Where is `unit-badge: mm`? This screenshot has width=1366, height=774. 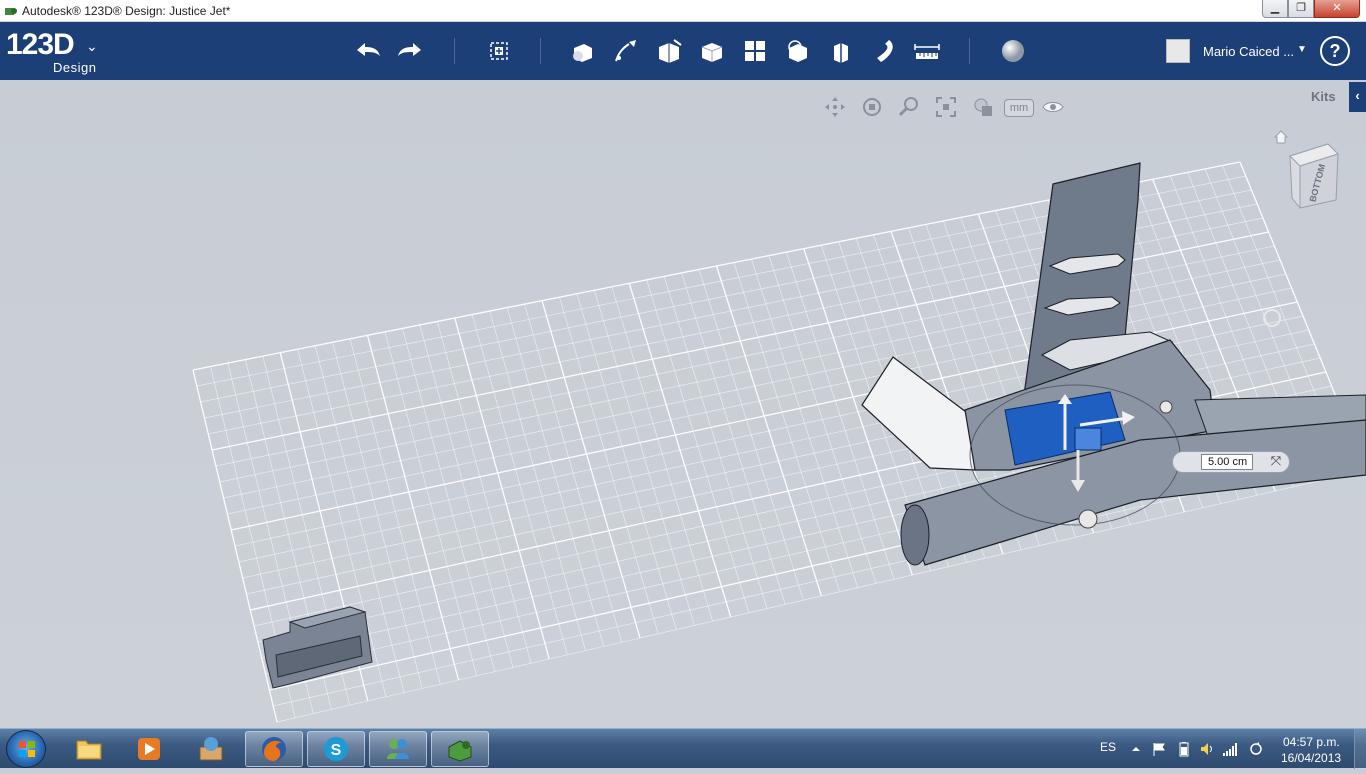 unit-badge: mm is located at coordinates (1019, 108).